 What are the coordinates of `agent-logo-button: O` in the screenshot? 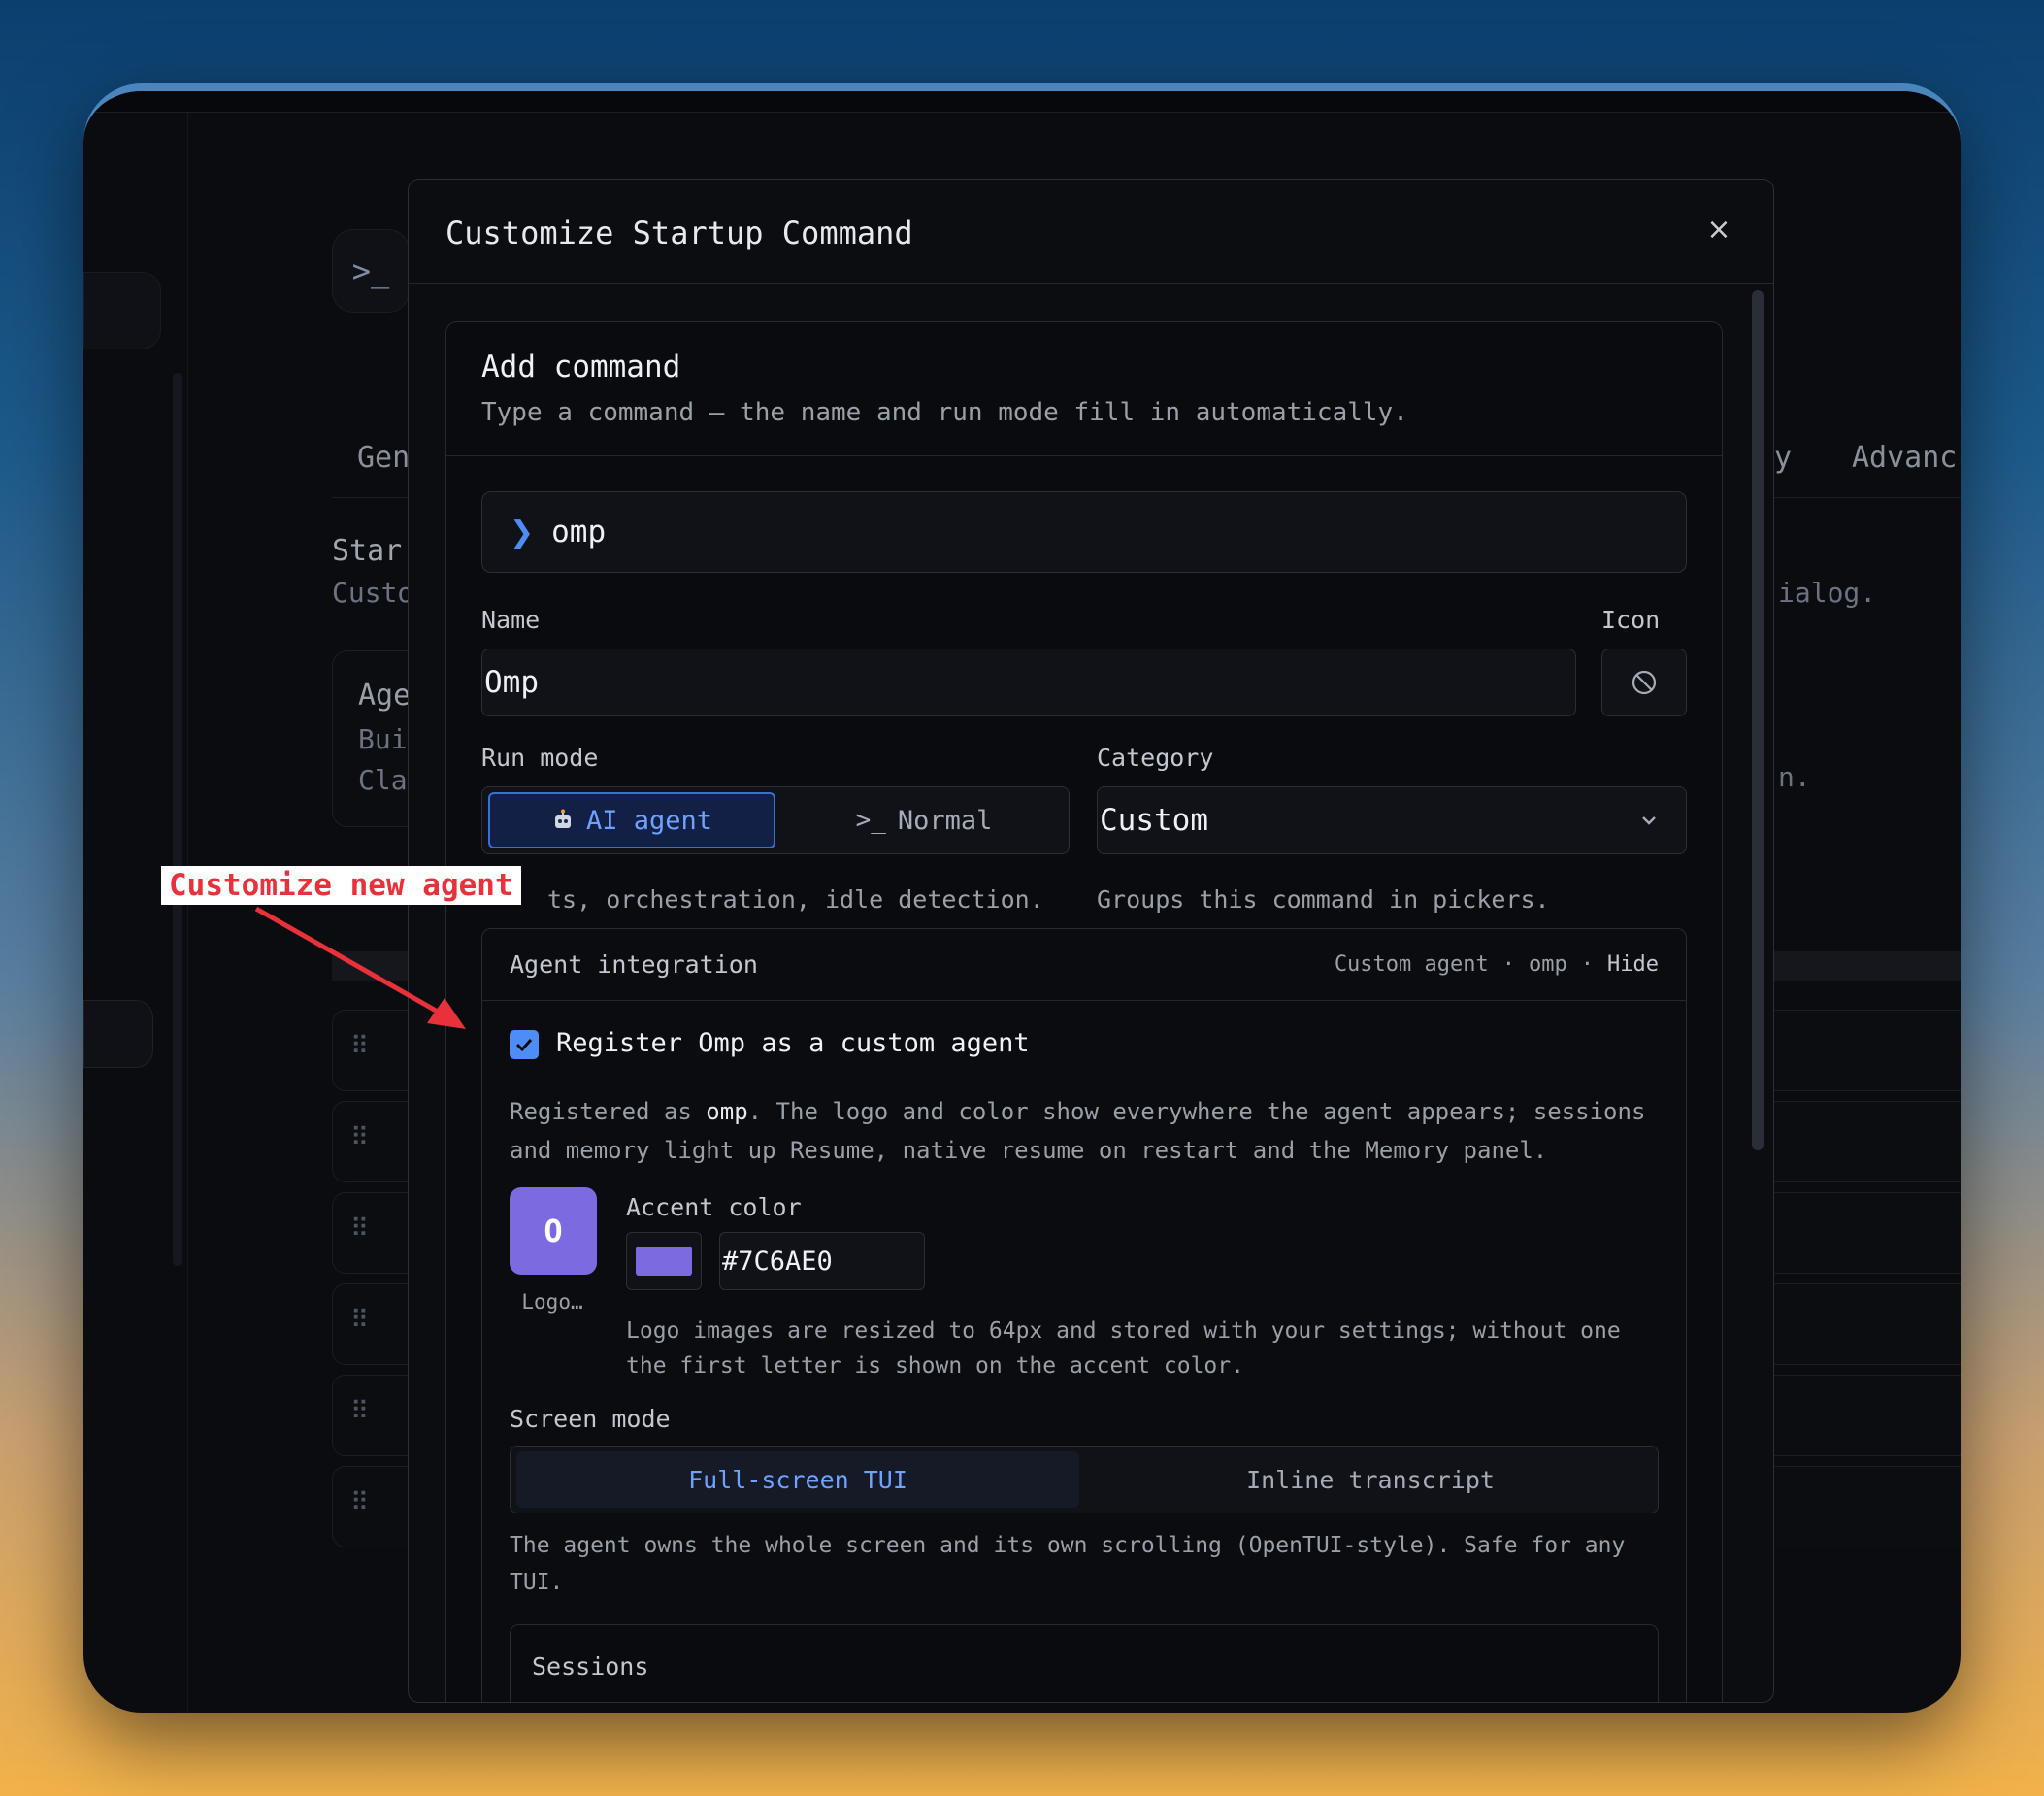 It's located at (553, 1231).